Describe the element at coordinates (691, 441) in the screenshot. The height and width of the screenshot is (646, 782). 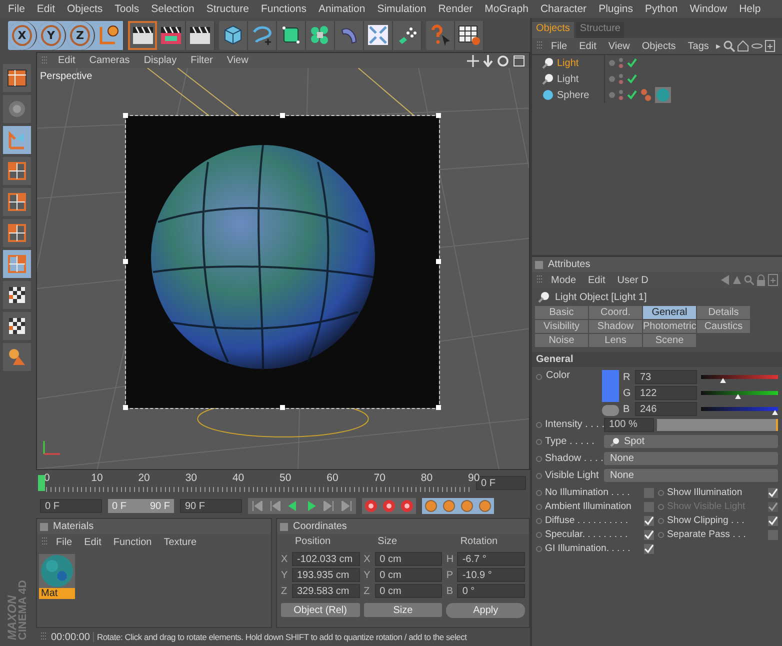
I see `dropdown: Spot` at that location.